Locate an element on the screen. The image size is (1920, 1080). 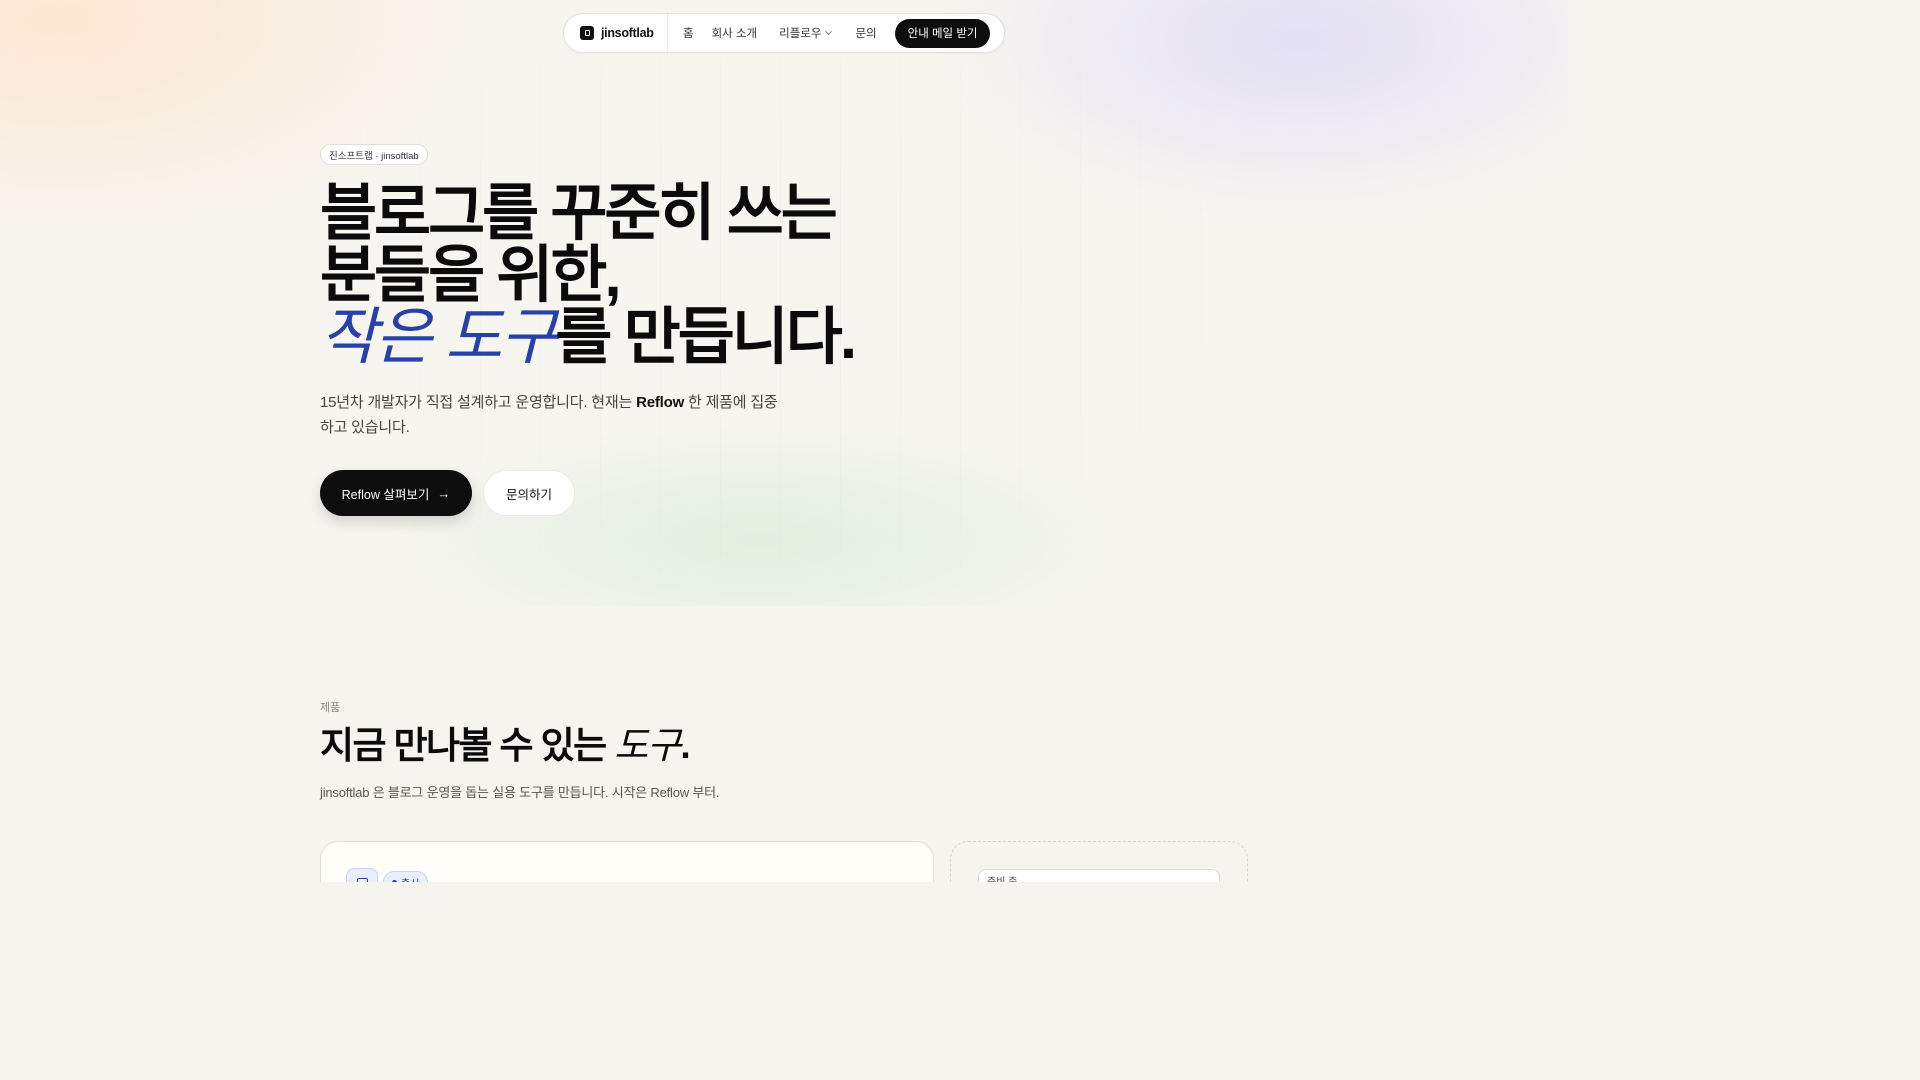
nav-item-home: 홈 is located at coordinates (688, 33).